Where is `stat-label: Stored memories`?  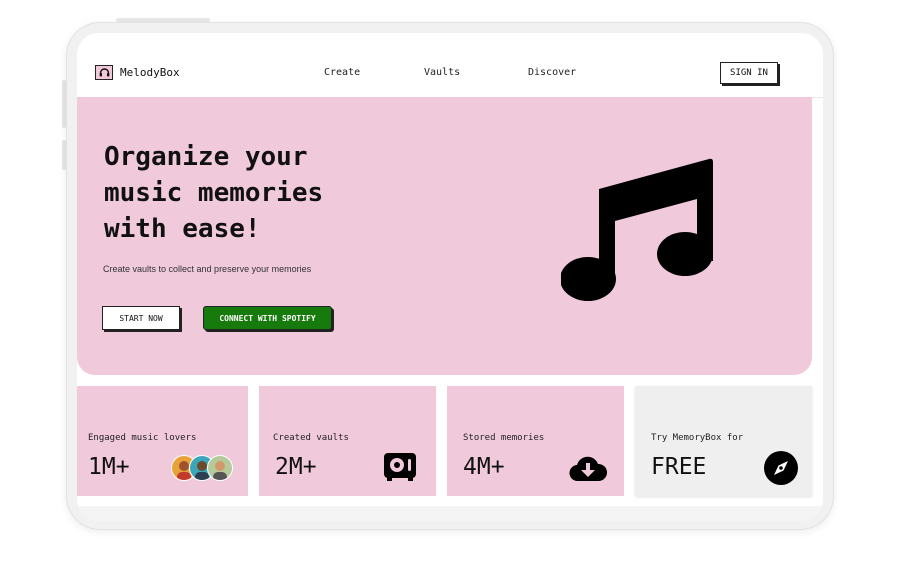 stat-label: Stored memories is located at coordinates (504, 438).